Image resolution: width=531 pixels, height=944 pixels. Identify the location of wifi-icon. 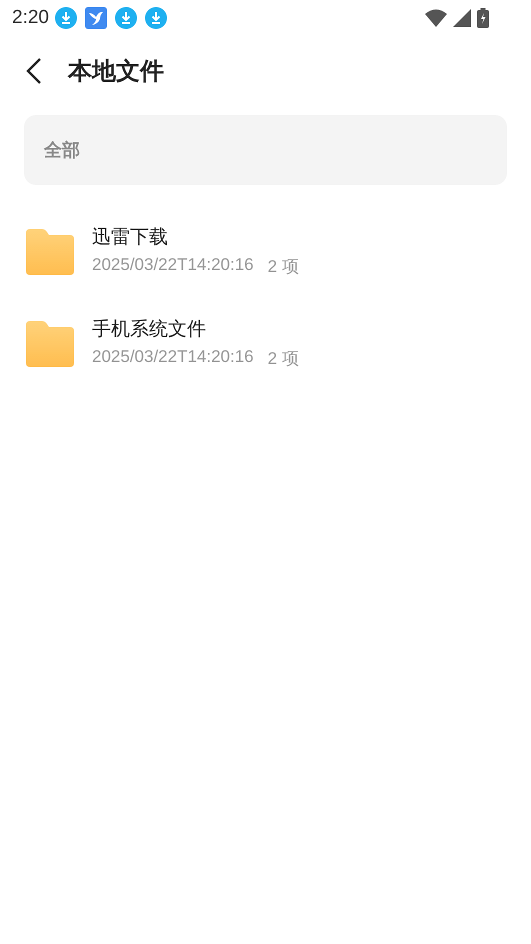
(436, 18).